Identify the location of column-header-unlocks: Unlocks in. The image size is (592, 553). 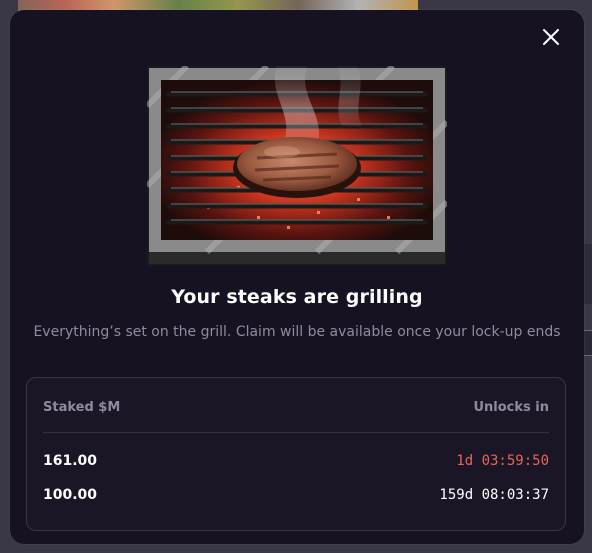
(511, 407).